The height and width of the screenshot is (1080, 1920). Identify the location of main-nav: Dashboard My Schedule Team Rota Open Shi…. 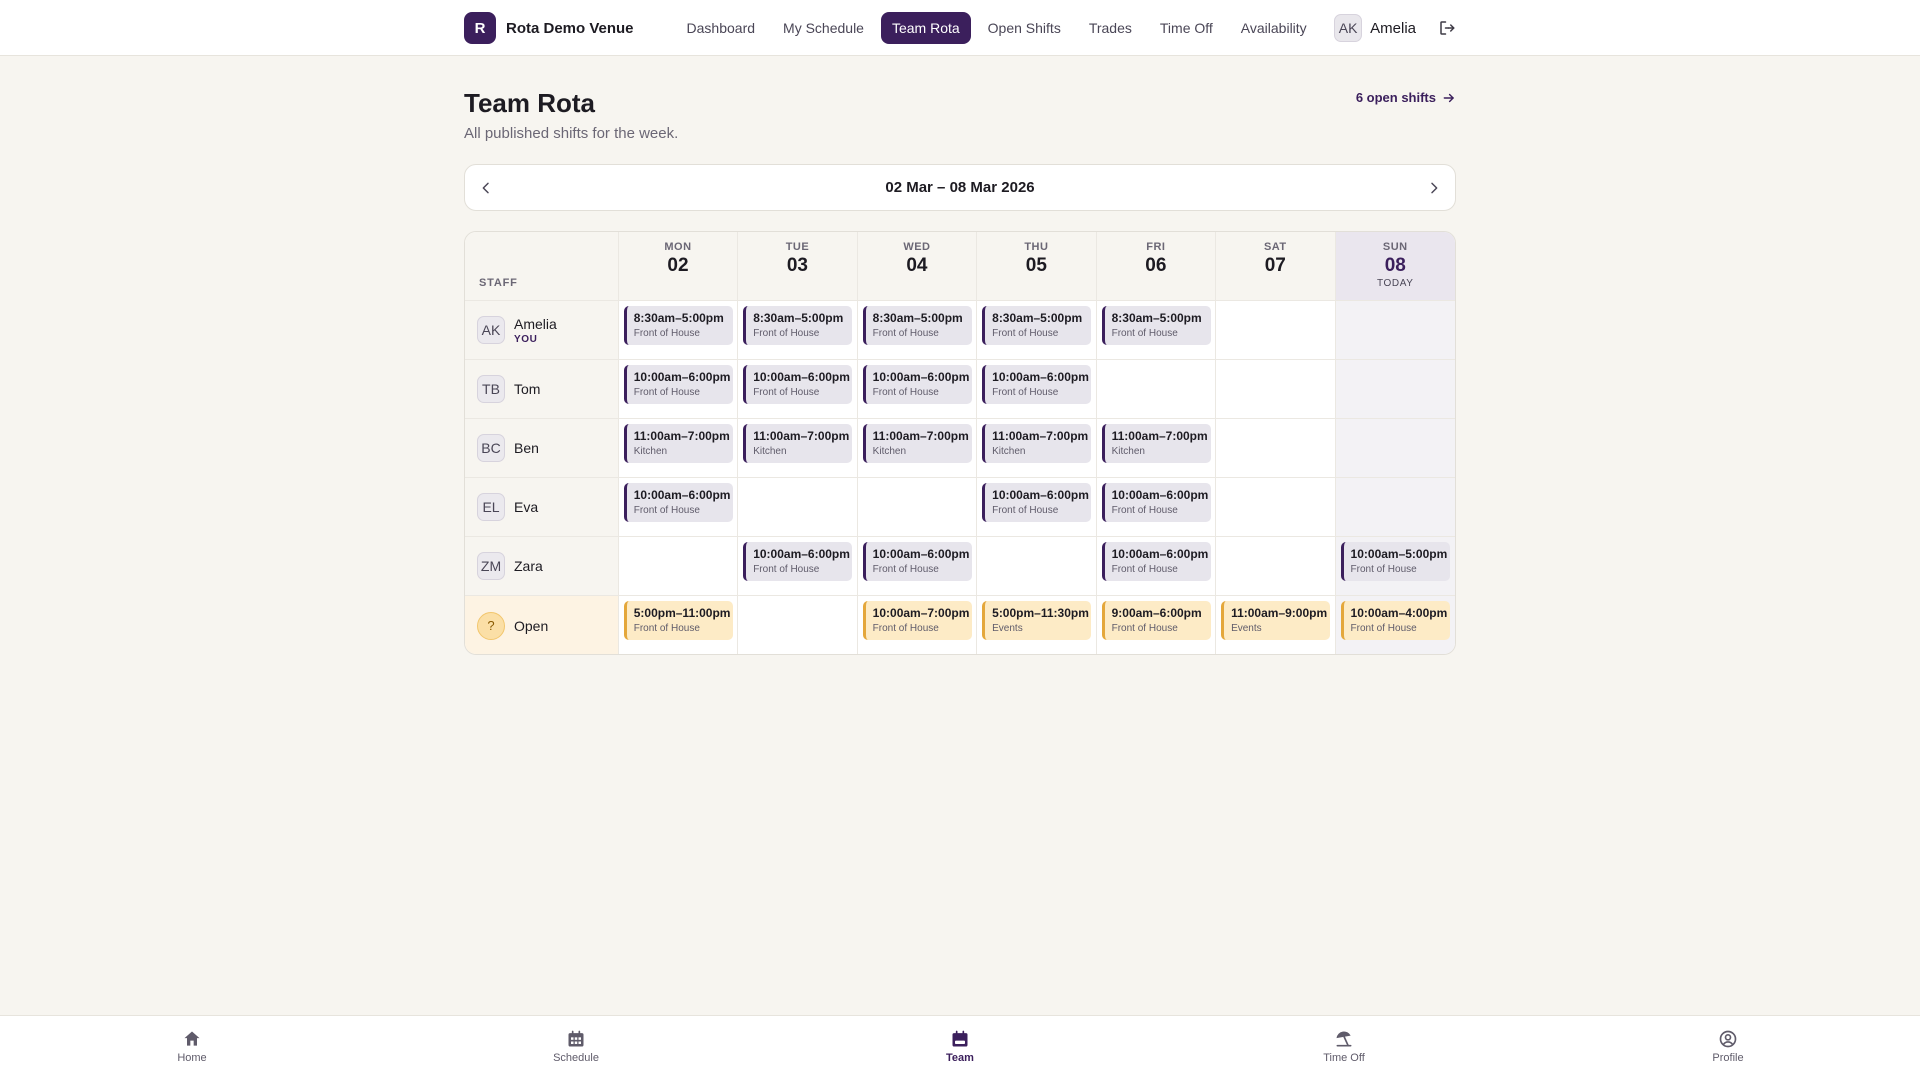
(997, 28).